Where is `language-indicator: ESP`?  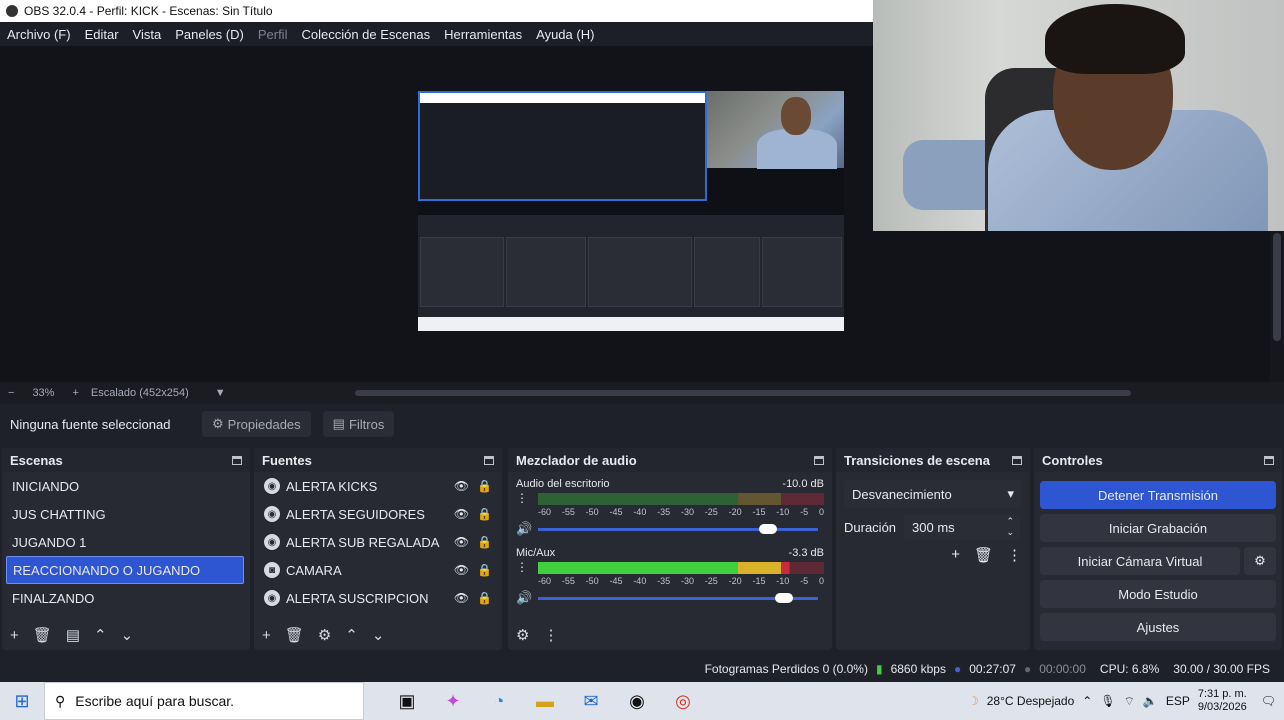
language-indicator: ESP is located at coordinates (1178, 701).